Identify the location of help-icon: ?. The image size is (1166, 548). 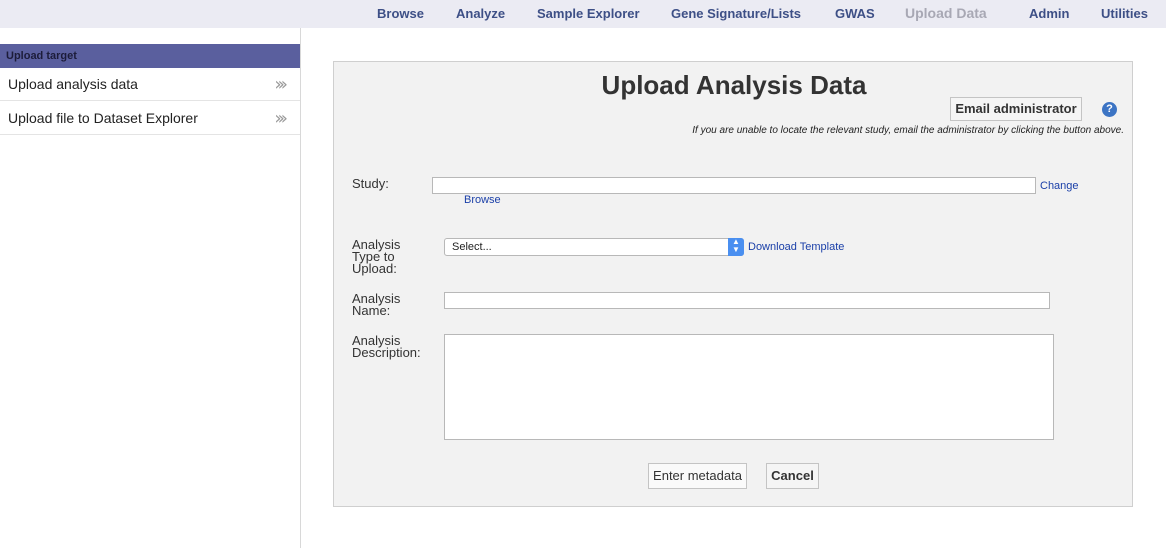
(1109, 109).